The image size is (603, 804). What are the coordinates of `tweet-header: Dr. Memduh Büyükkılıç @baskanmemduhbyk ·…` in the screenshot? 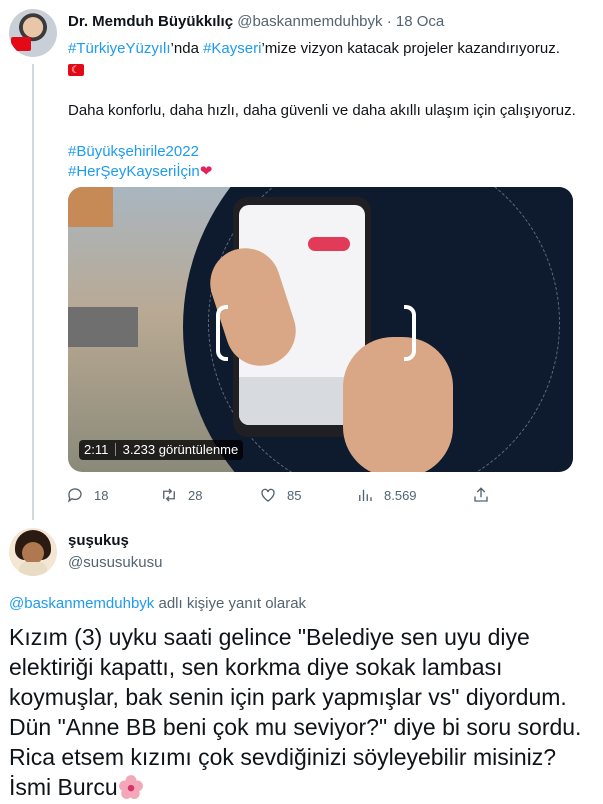 It's located at (256, 21).